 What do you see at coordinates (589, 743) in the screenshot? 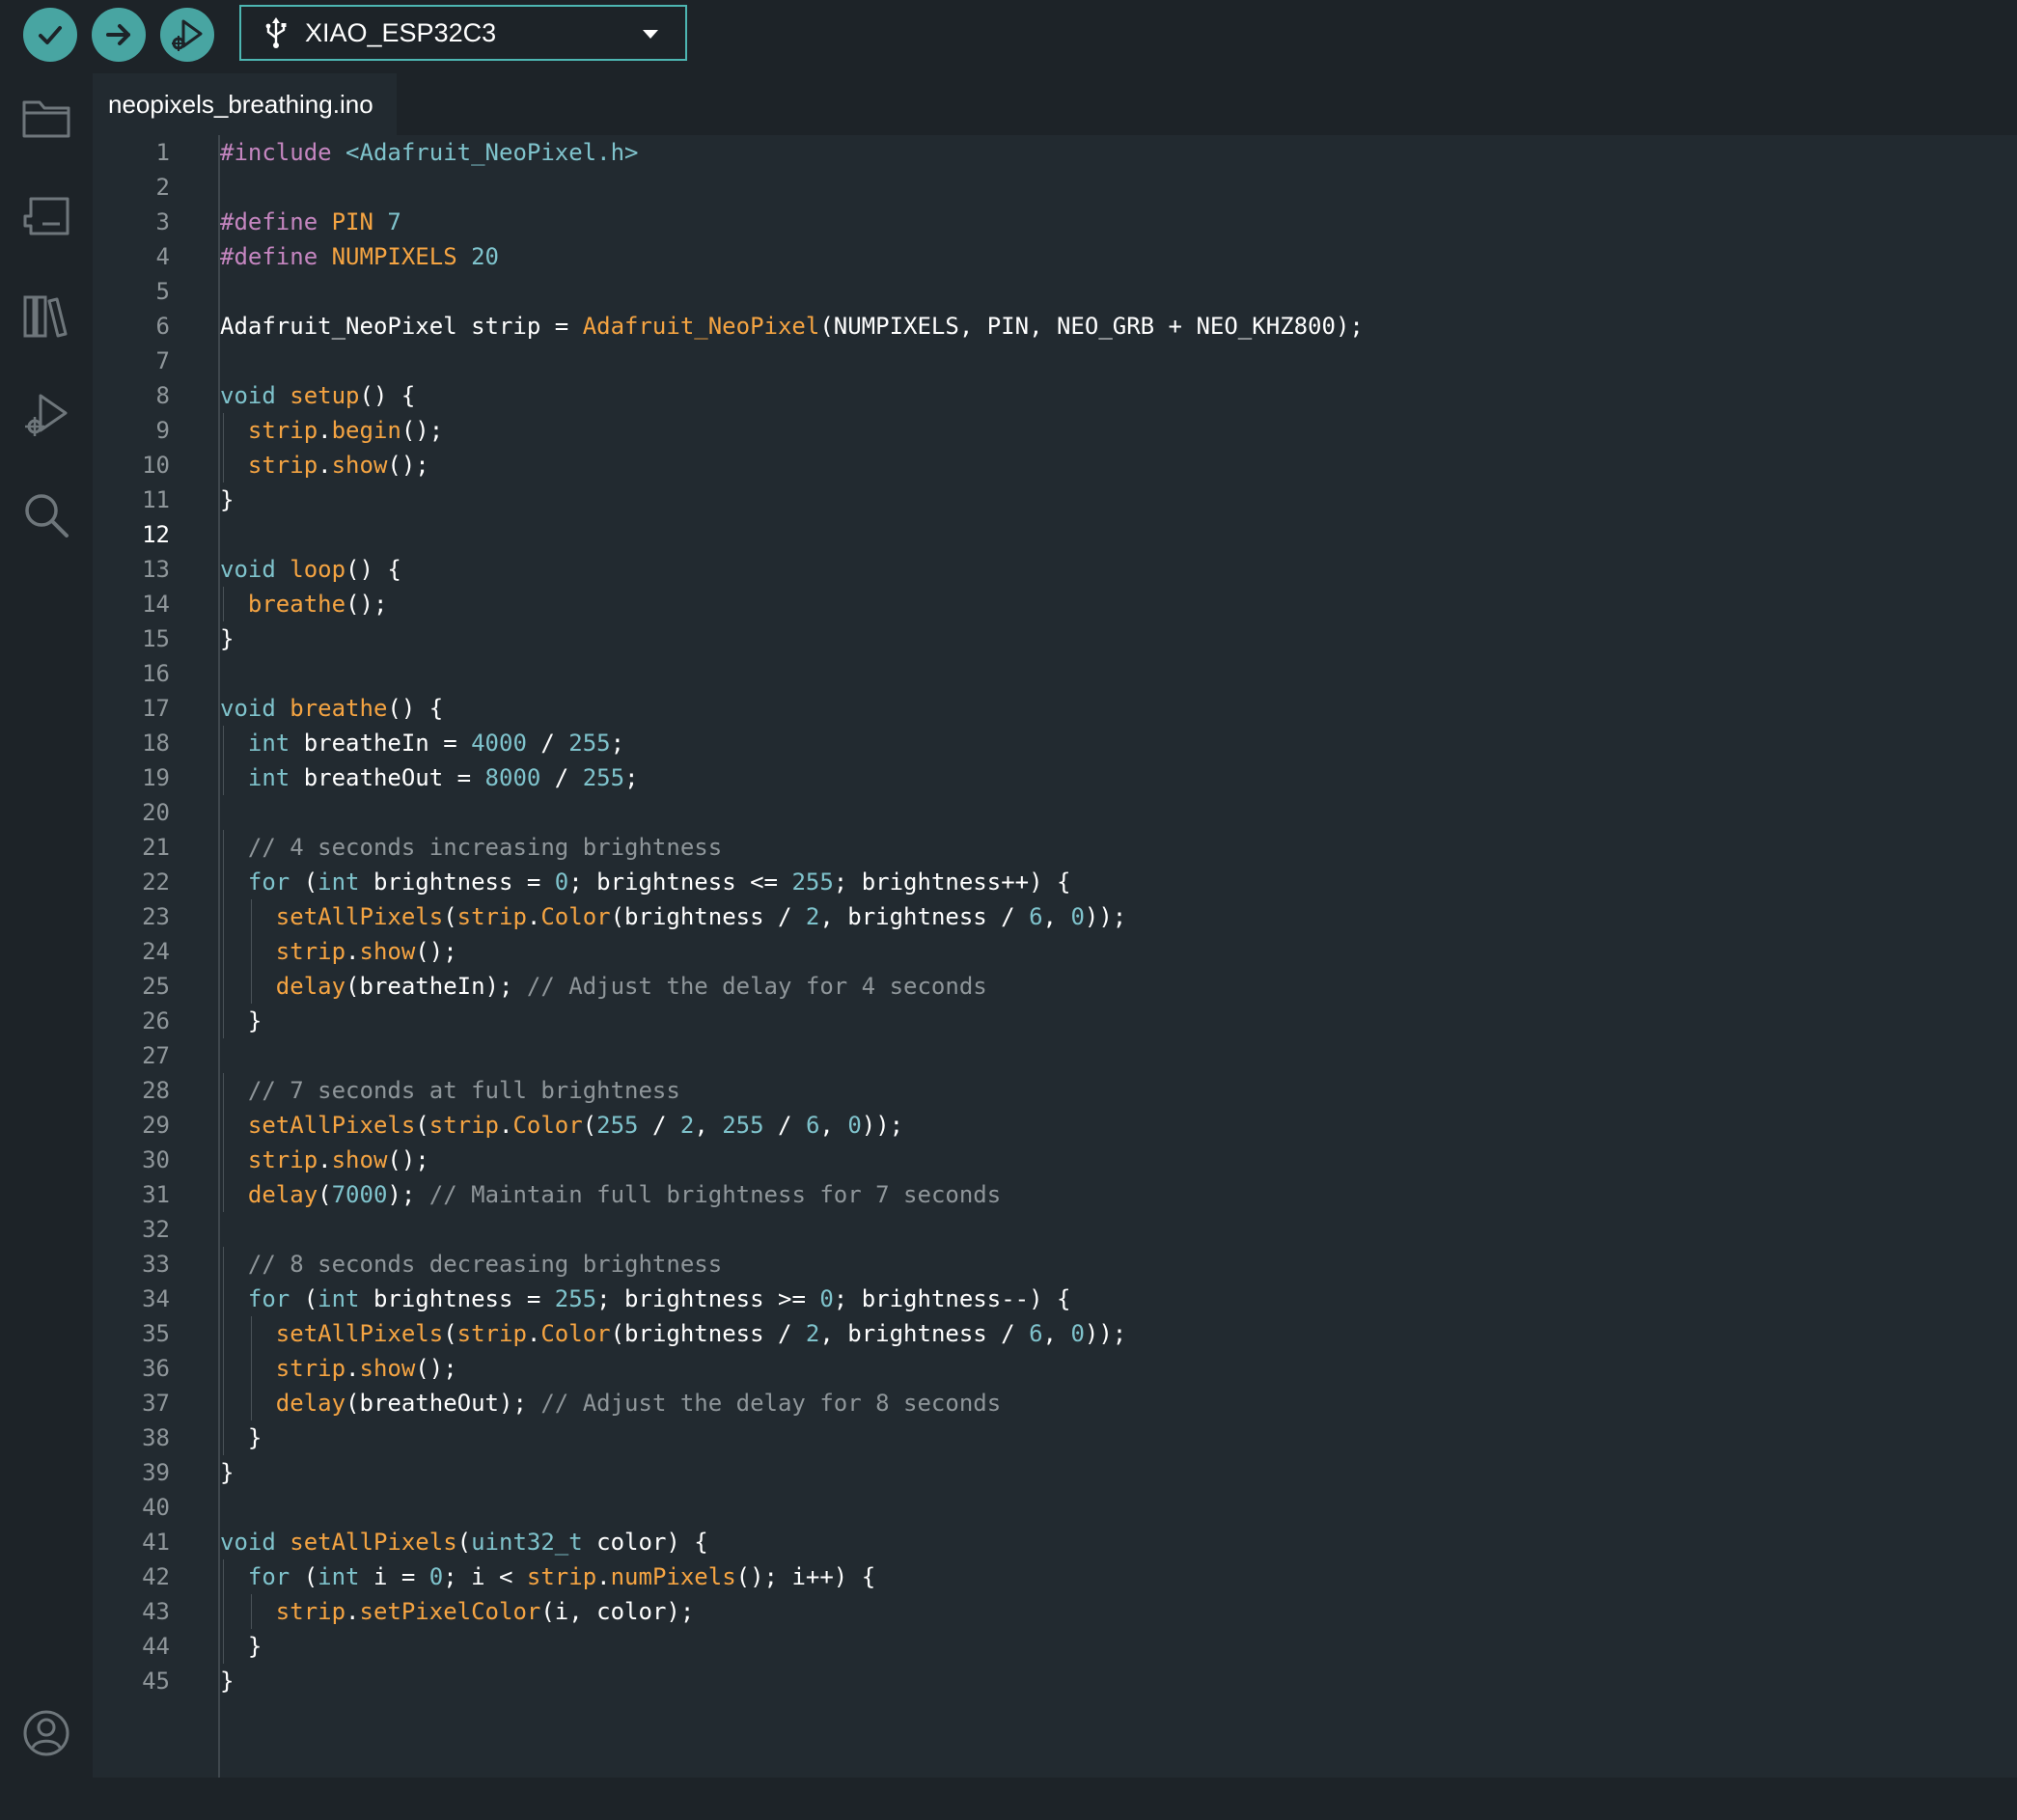
I see `code-token: 255` at bounding box center [589, 743].